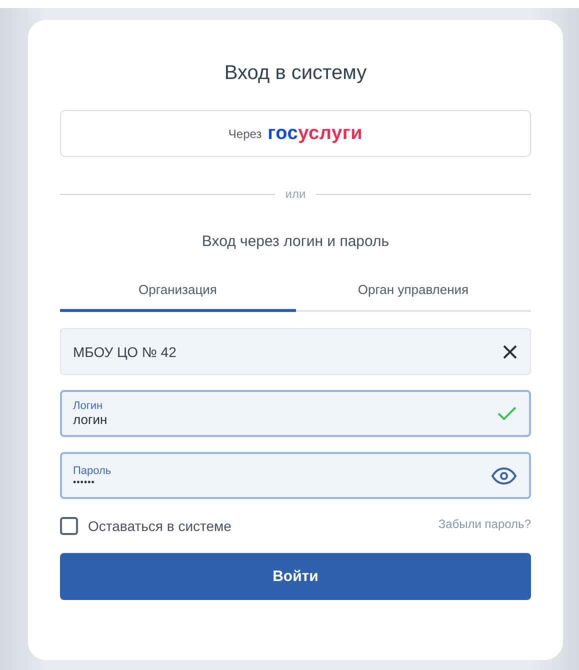  What do you see at coordinates (295, 194) in the screenshot?
I see `divider-text: или` at bounding box center [295, 194].